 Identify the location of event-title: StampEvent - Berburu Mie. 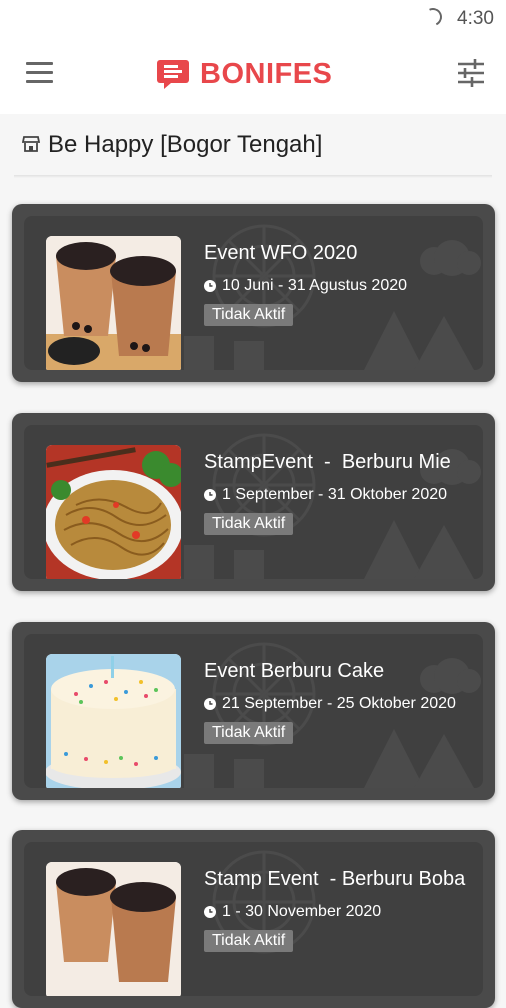
(327, 462).